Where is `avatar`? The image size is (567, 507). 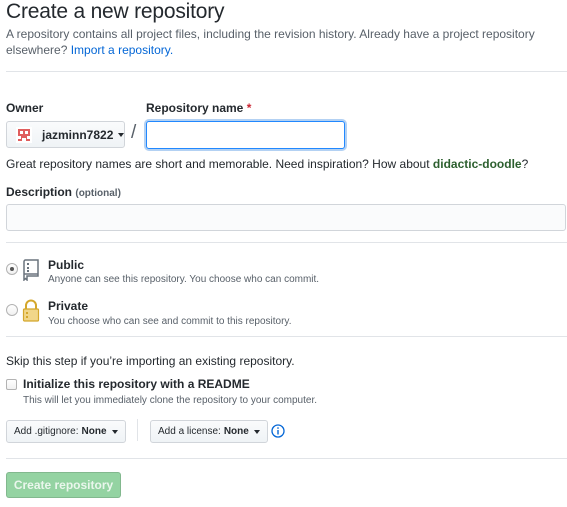 avatar is located at coordinates (24, 134).